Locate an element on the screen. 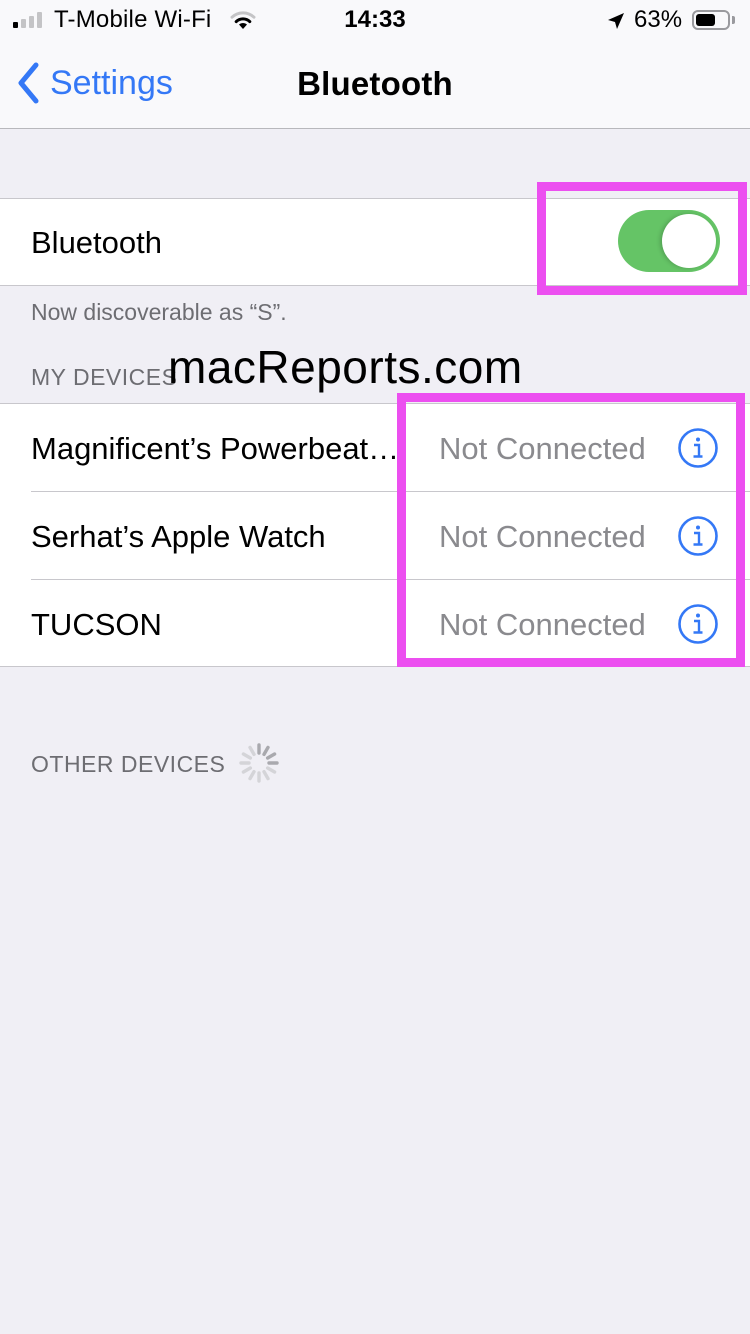 This screenshot has width=750, height=1334. status-bar: T-Mobile Wi-Fi 14:33 63% is located at coordinates (375, 20).